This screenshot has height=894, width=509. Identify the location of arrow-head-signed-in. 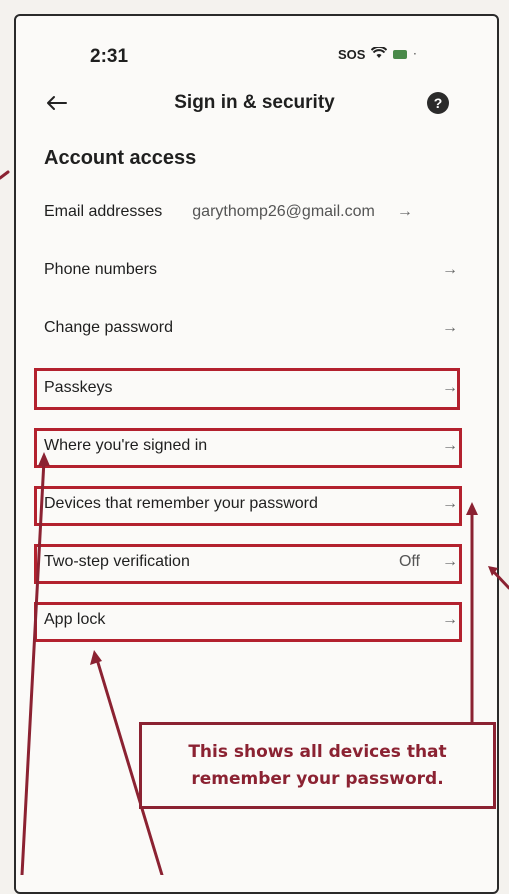
(44, 459).